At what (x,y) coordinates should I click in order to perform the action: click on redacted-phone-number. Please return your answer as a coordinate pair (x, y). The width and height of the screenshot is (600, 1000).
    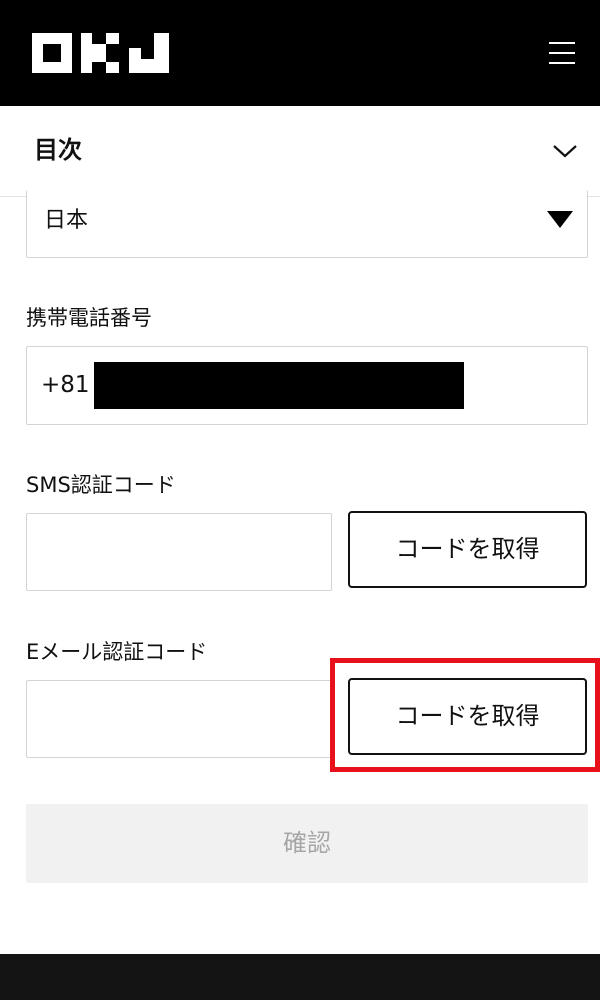
    Looking at the image, I should click on (279, 385).